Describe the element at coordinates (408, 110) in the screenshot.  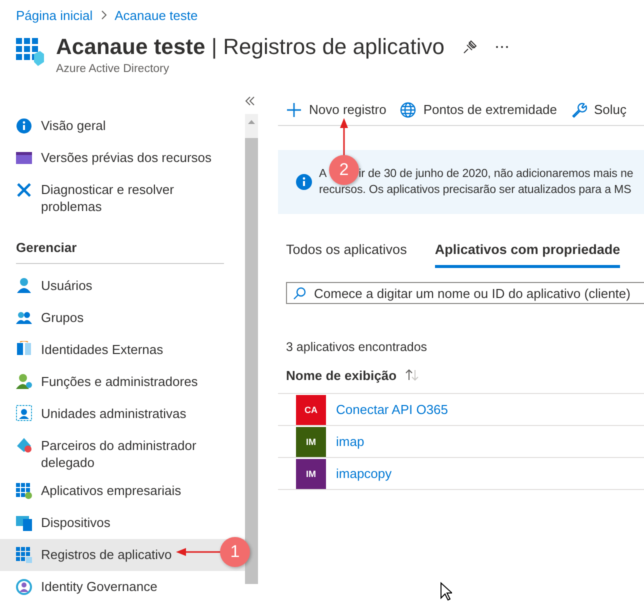
I see `globe-icon` at that location.